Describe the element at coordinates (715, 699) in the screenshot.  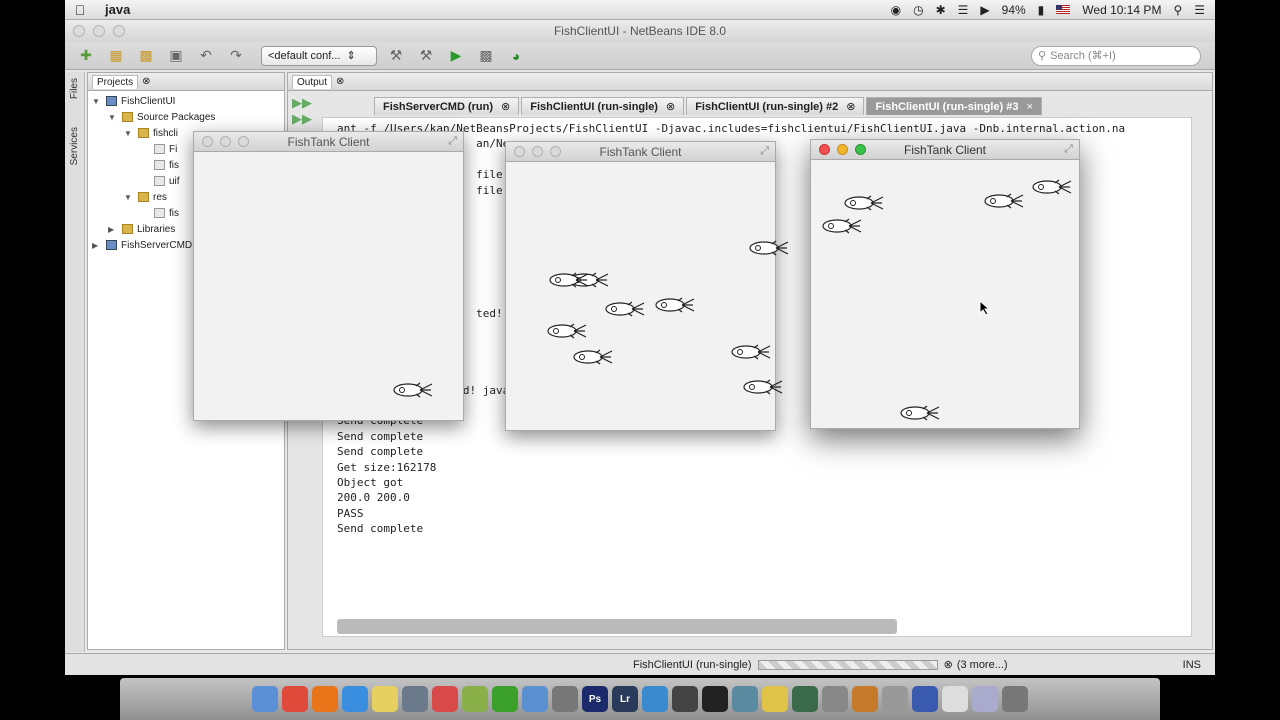
I see `dock-app-terminal-icon` at that location.